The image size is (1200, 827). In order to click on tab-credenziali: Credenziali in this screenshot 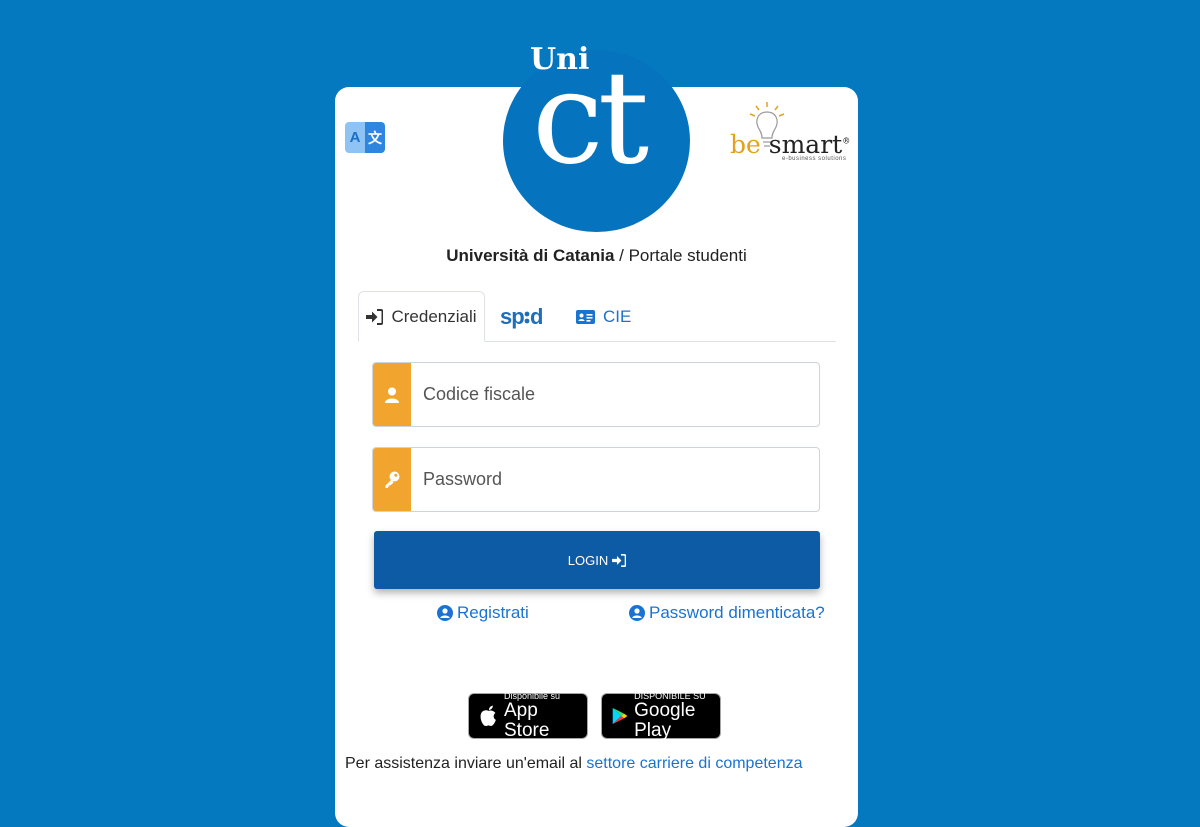, I will do `click(421, 316)`.